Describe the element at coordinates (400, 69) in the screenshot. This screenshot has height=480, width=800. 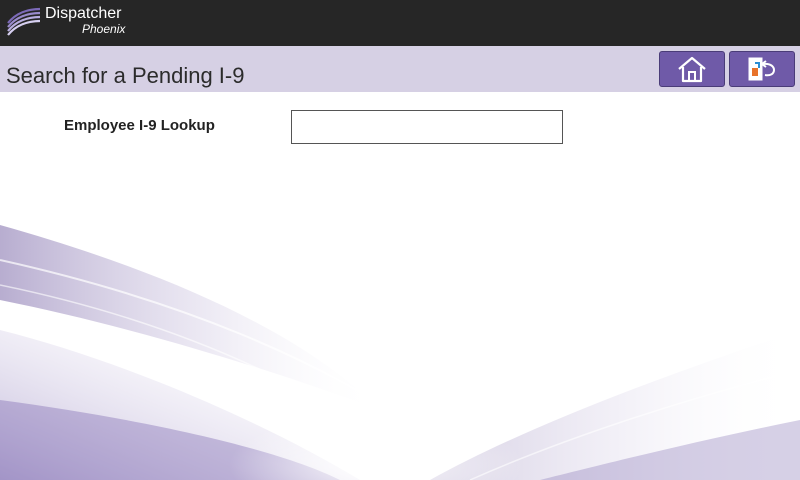
I see `title-bar: Search for a Pending I-9` at that location.